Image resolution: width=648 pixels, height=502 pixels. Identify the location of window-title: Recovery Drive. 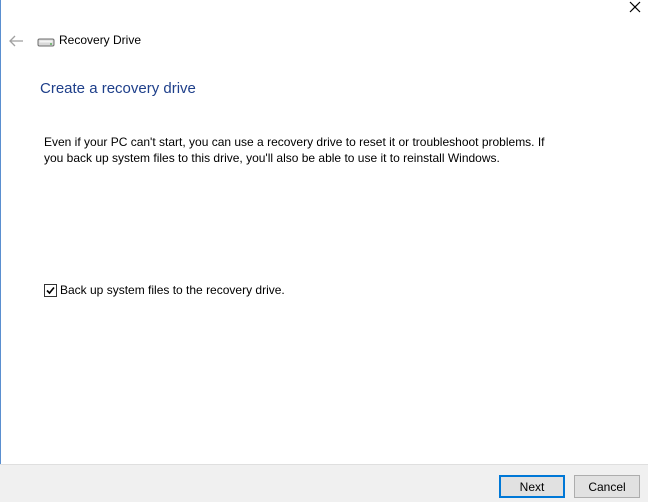
(100, 40).